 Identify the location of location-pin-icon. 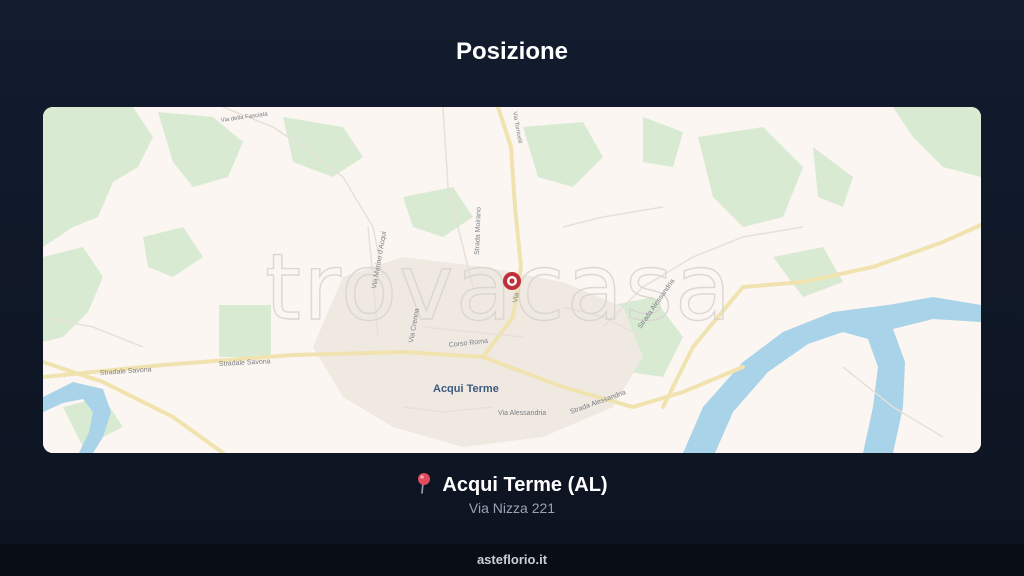
(512, 281).